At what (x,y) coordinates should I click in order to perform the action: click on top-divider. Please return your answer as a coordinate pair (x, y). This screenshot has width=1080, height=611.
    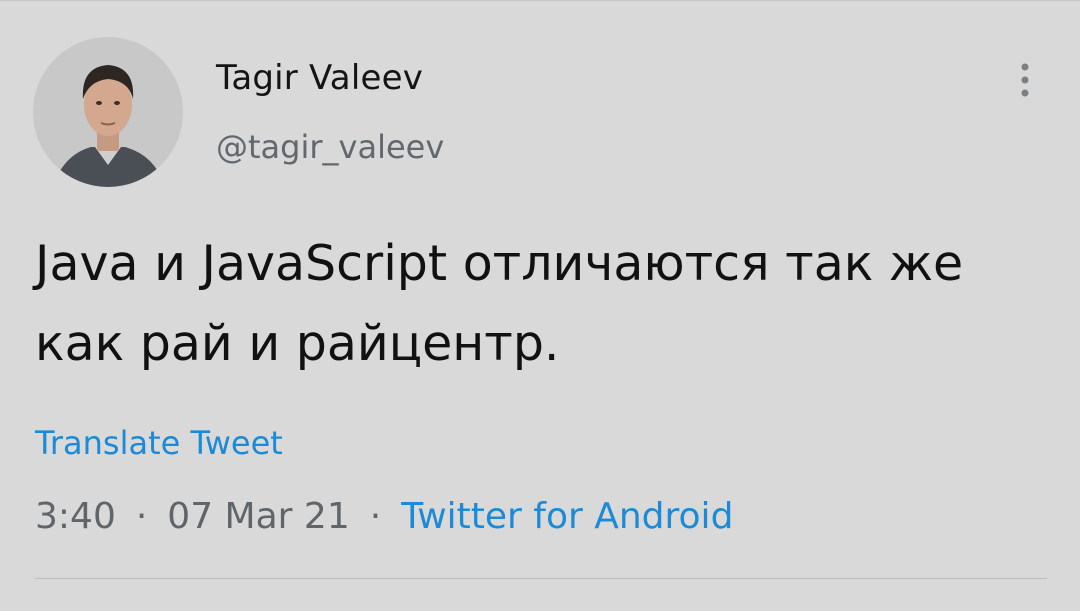
    Looking at the image, I should click on (540, 0).